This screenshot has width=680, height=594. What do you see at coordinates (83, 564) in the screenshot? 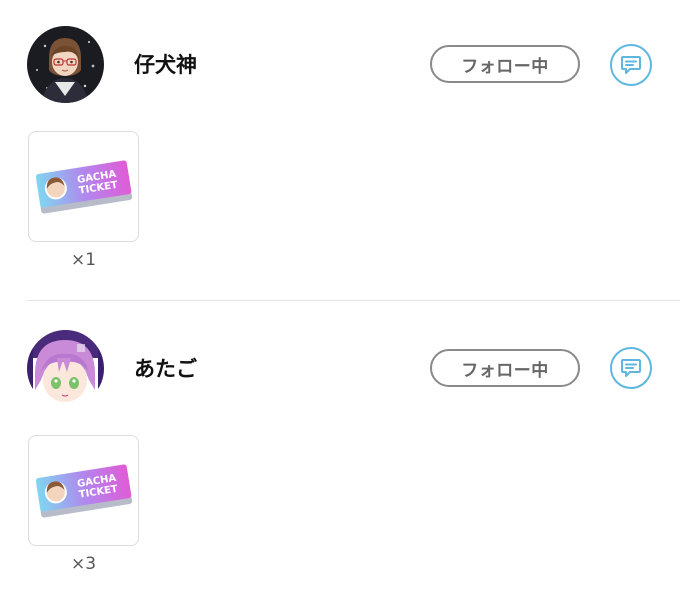
I see `gift-quantity: ×3` at bounding box center [83, 564].